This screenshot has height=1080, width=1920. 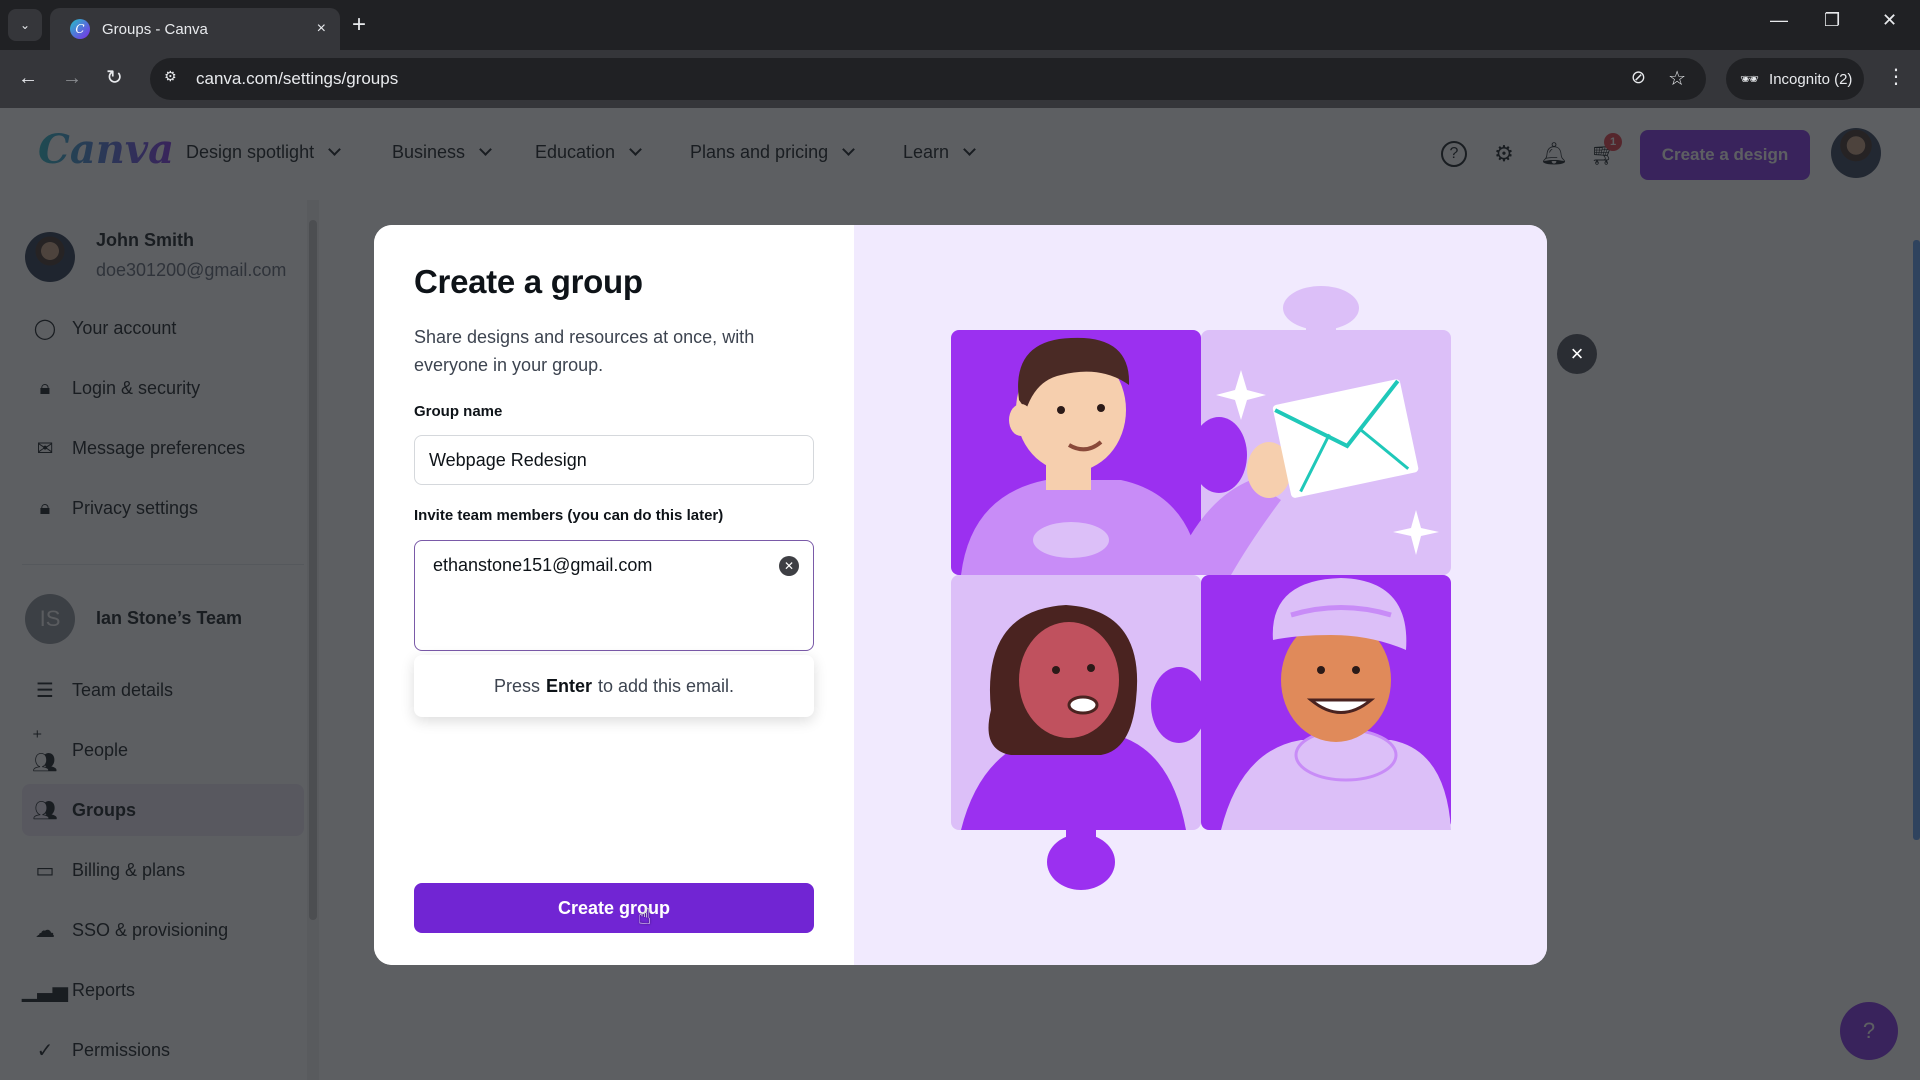 What do you see at coordinates (1577, 354) in the screenshot?
I see `modal-close-button: ×` at bounding box center [1577, 354].